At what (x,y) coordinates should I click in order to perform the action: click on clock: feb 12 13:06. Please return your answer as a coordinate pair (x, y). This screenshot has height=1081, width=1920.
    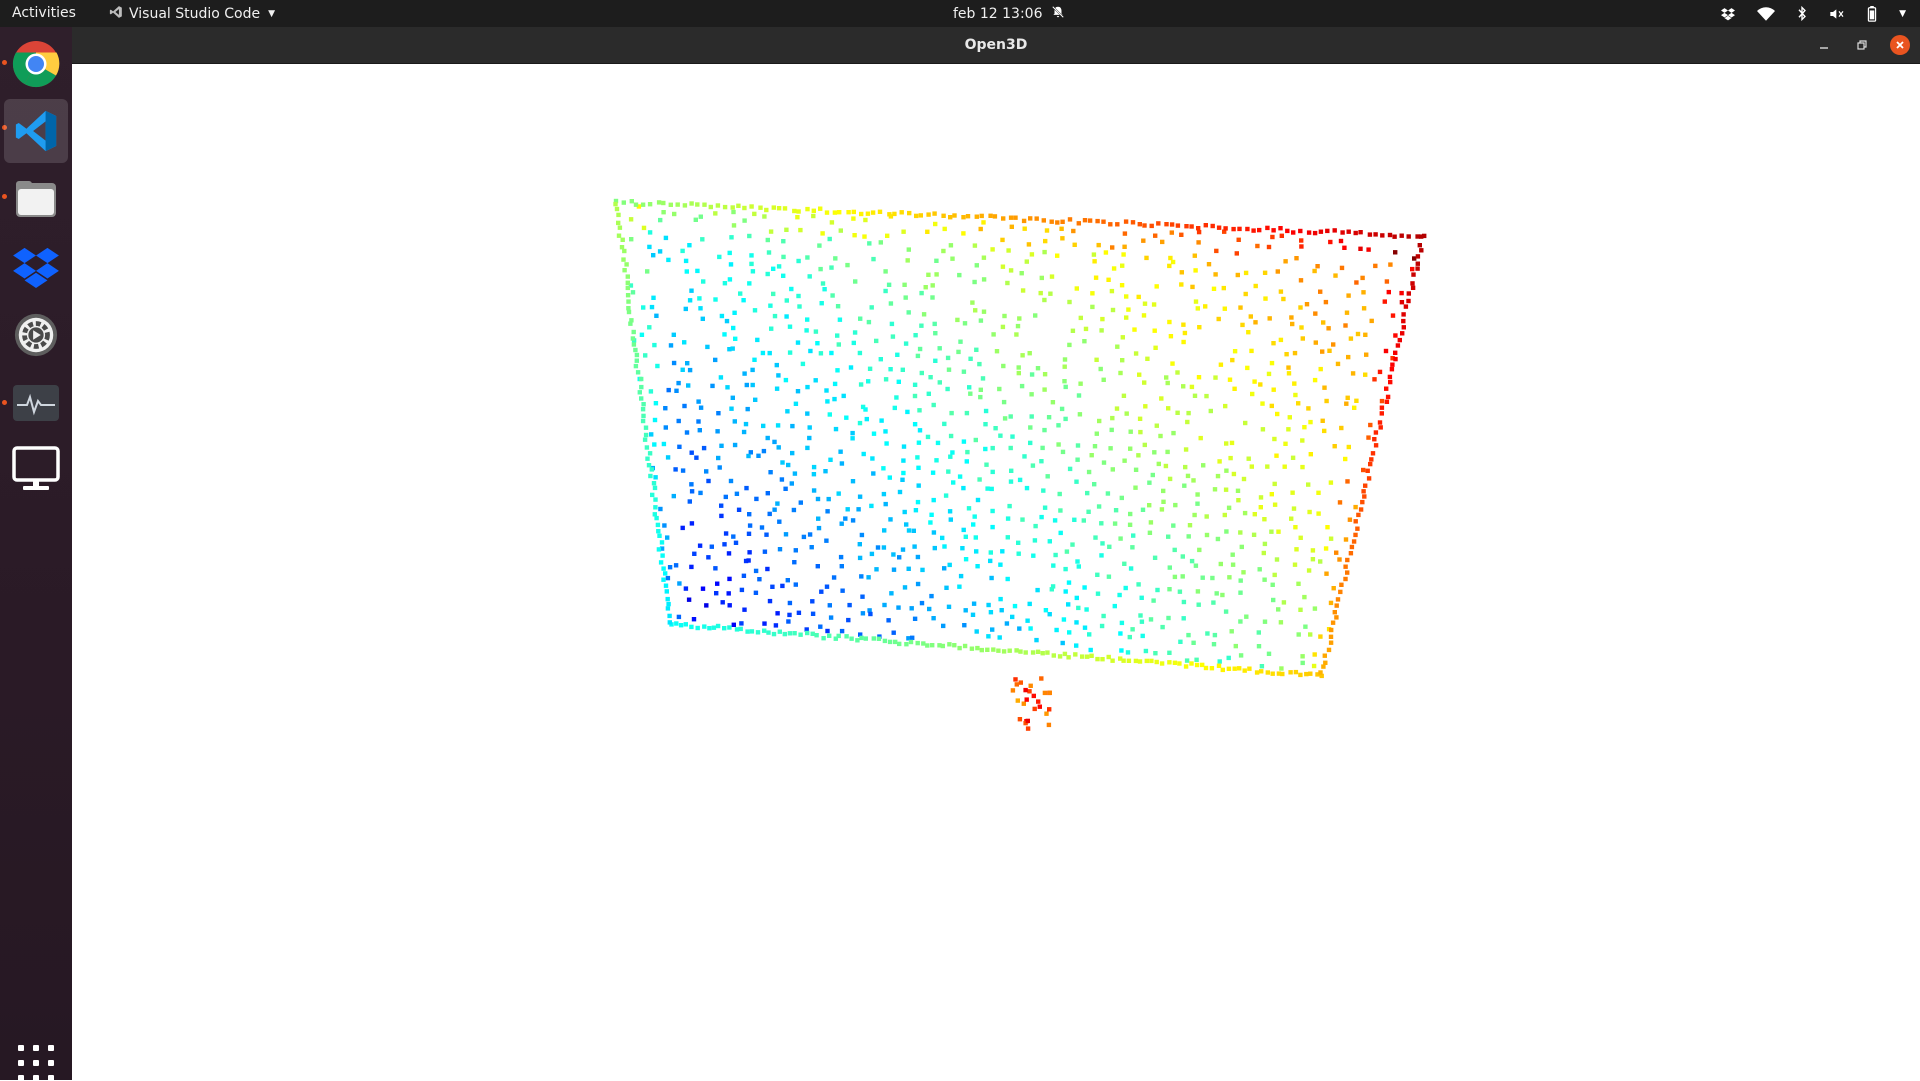
    Looking at the image, I should click on (1009, 14).